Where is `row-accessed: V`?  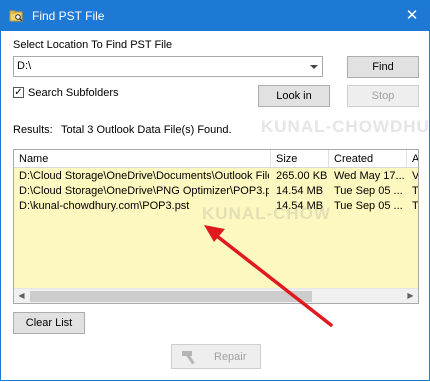
row-accessed: V is located at coordinates (415, 176).